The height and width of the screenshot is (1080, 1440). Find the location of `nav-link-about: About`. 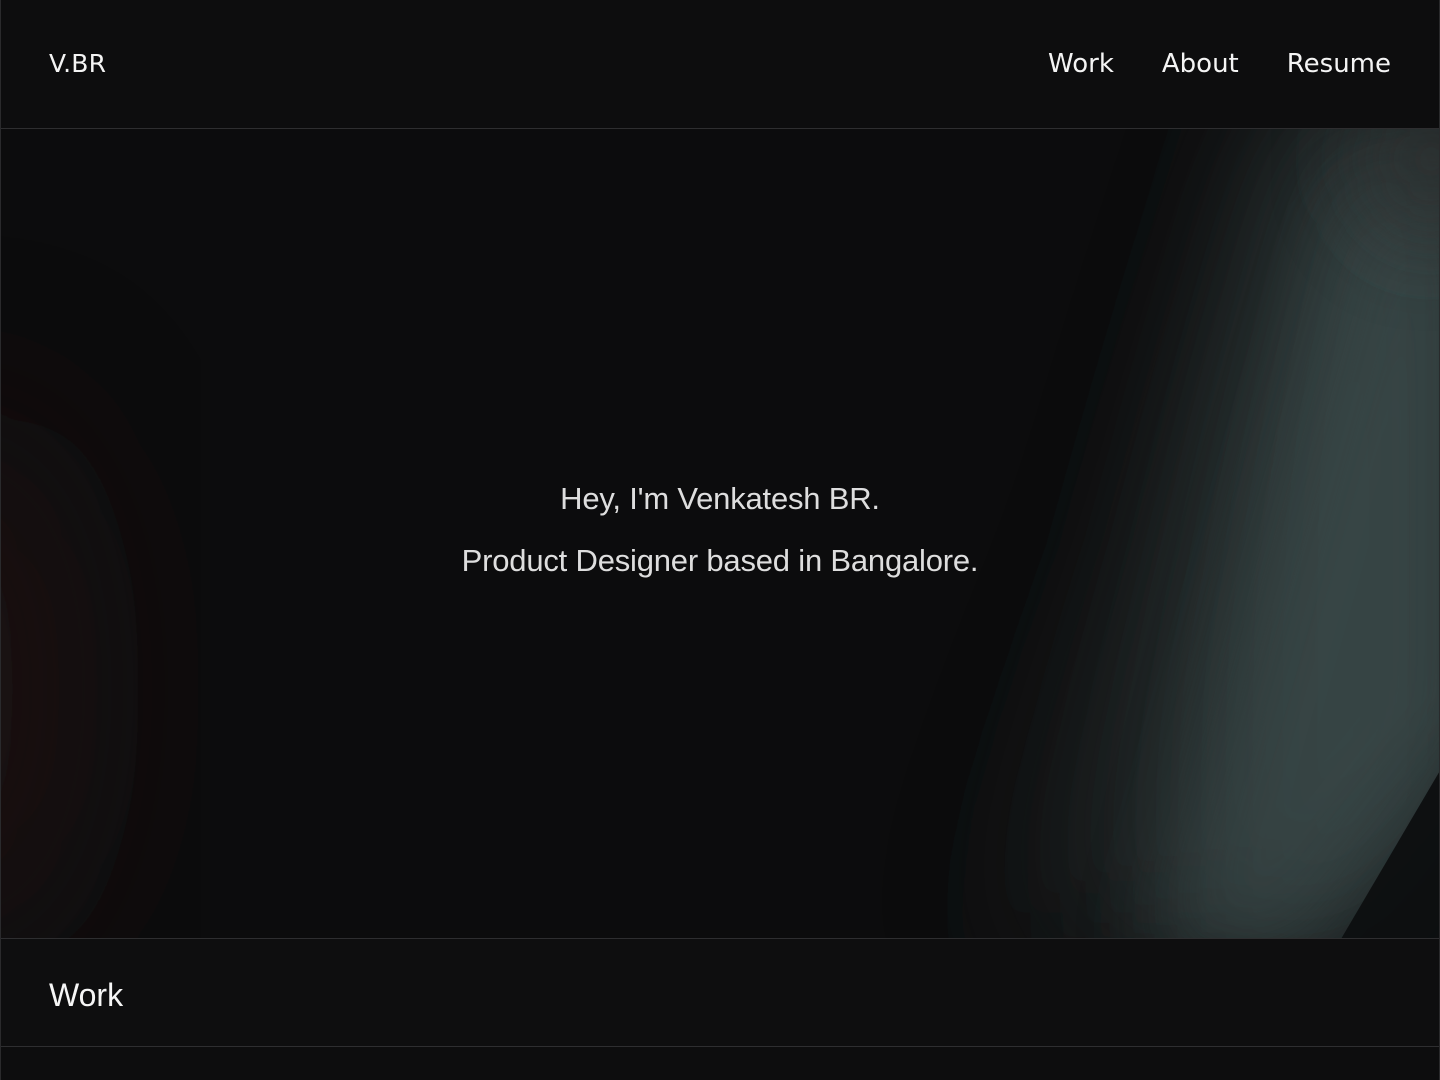

nav-link-about: About is located at coordinates (1200, 64).